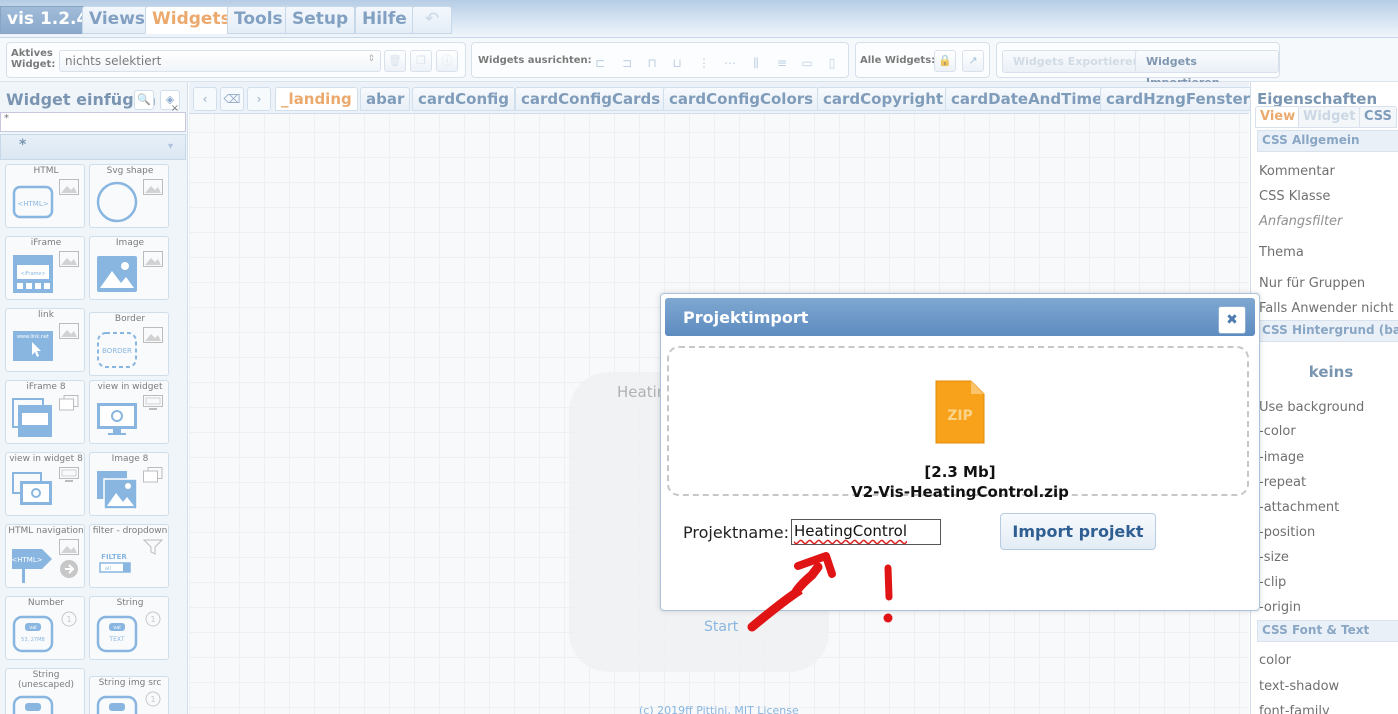 Image resolution: width=1398 pixels, height=714 pixels. What do you see at coordinates (960, 317) in the screenshot?
I see `dialog-title-bar: Projektimport ✖` at bounding box center [960, 317].